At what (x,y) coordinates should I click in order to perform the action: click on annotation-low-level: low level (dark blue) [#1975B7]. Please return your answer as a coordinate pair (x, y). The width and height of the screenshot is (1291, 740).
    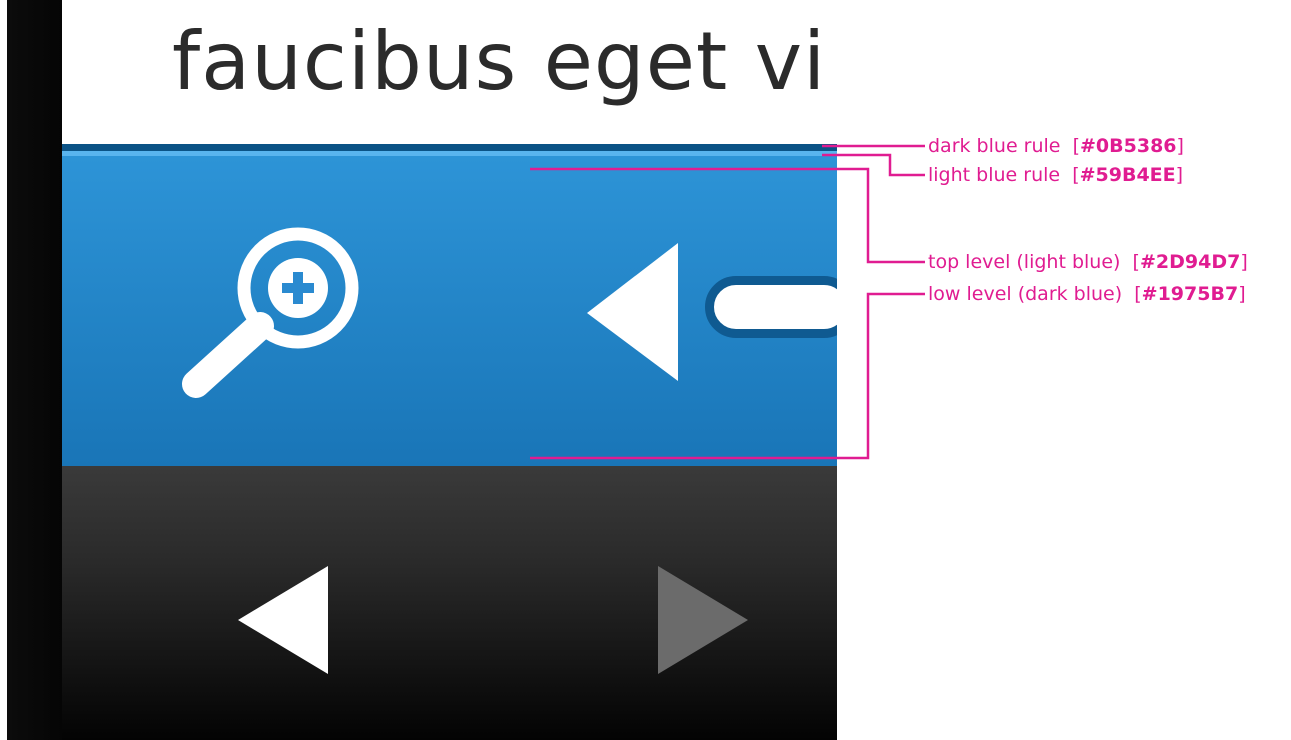
    Looking at the image, I should click on (1087, 294).